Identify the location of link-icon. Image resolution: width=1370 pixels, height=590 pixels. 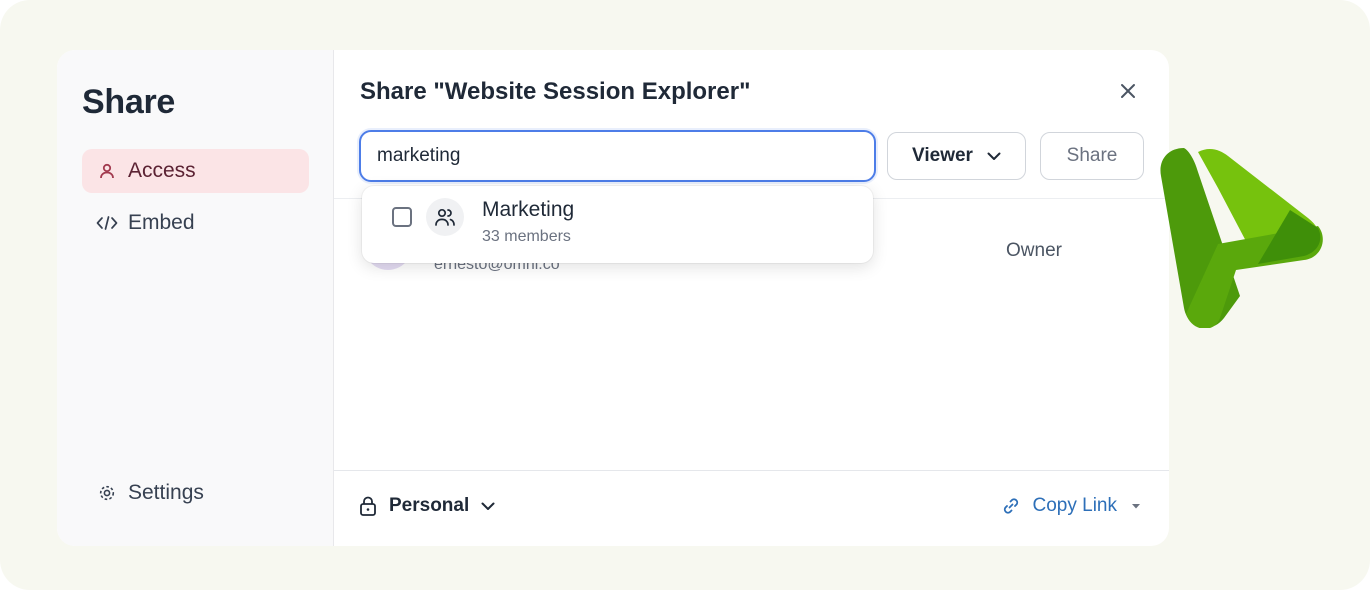
(1010, 506).